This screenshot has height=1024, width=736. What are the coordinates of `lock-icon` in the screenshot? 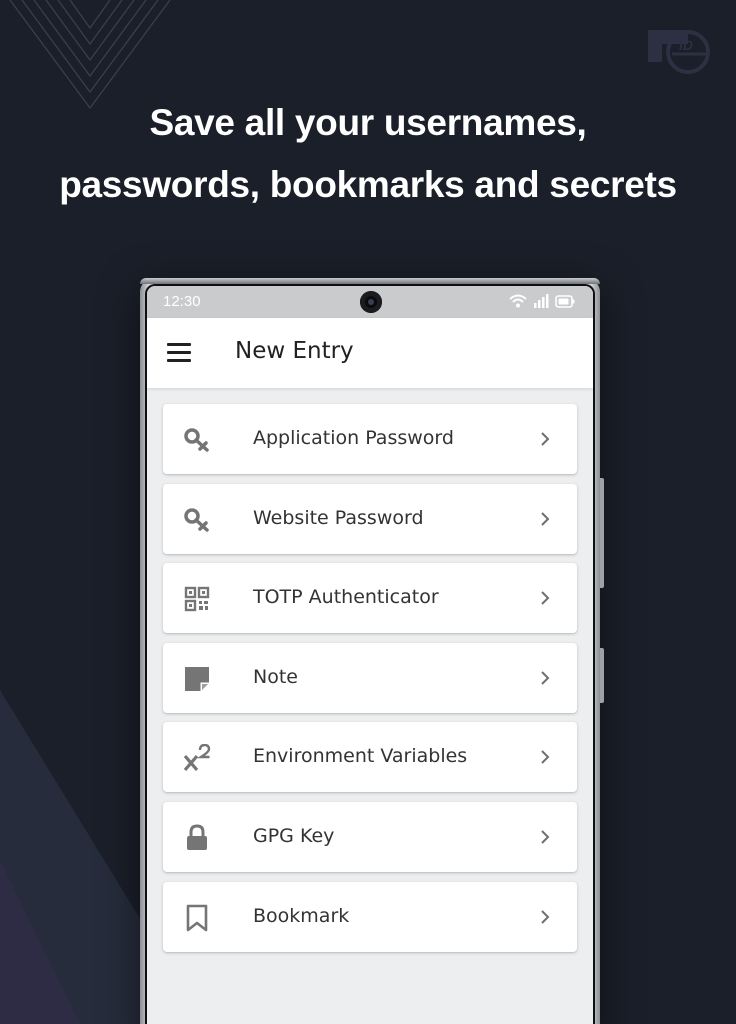 It's located at (197, 837).